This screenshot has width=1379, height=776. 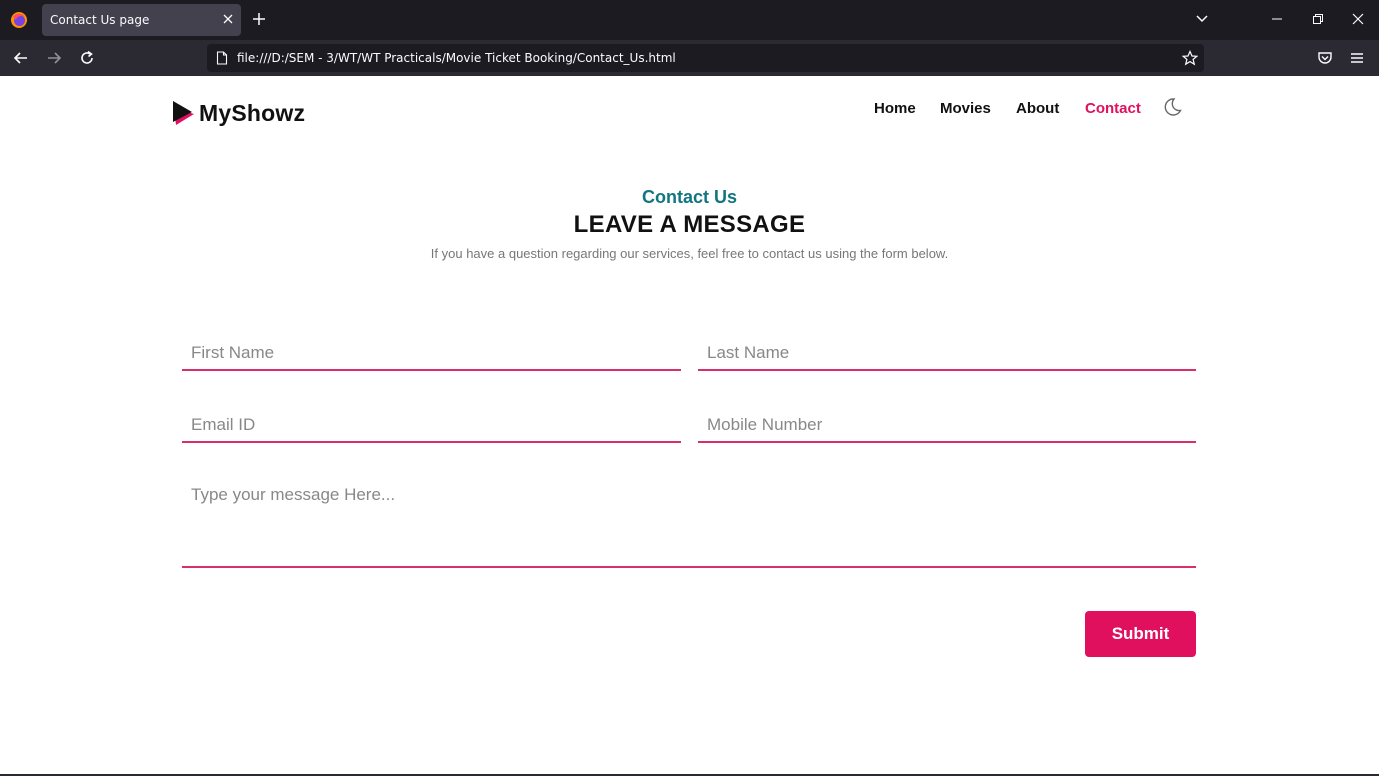 What do you see at coordinates (965, 108) in the screenshot?
I see `nav-link-movies: Movies` at bounding box center [965, 108].